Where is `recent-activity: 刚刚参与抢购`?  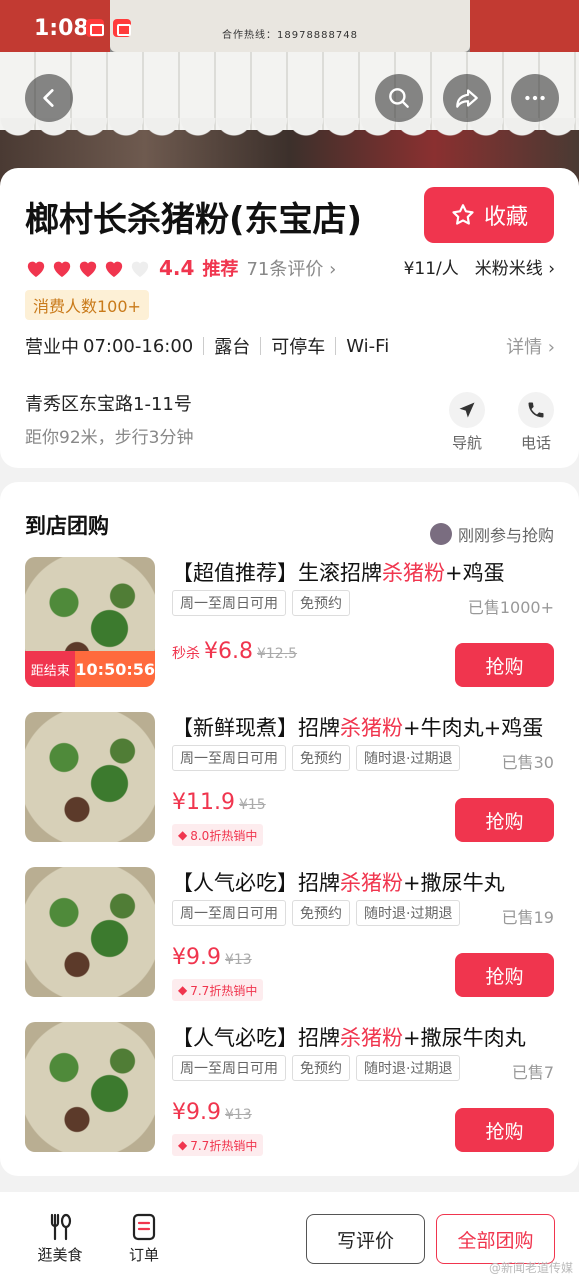
recent-activity: 刚刚参与抢购 is located at coordinates (491, 534).